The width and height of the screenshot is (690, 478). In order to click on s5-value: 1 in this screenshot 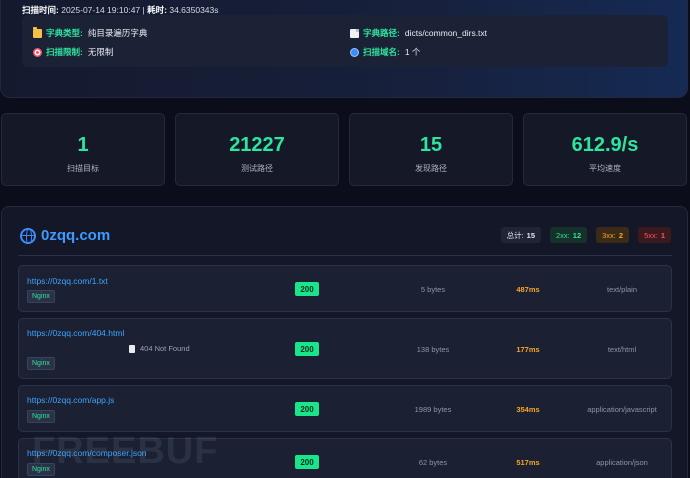, I will do `click(662, 235)`.